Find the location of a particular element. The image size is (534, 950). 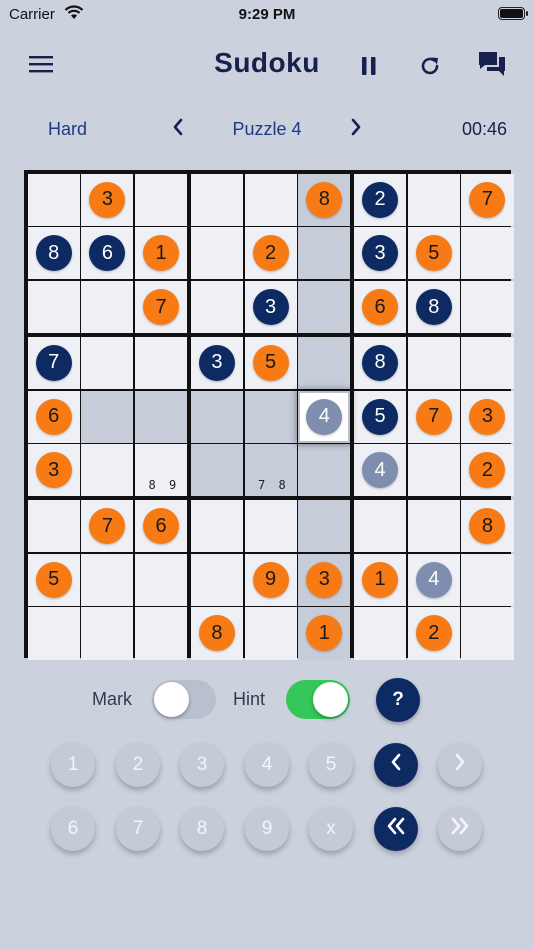

board-cell: 8 9 is located at coordinates (161, 470).